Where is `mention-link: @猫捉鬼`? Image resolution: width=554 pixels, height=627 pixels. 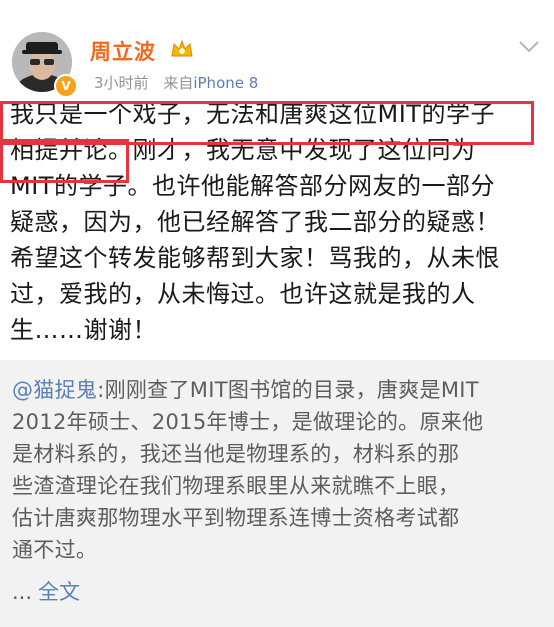
mention-link: @猫捉鬼 is located at coordinates (54, 390).